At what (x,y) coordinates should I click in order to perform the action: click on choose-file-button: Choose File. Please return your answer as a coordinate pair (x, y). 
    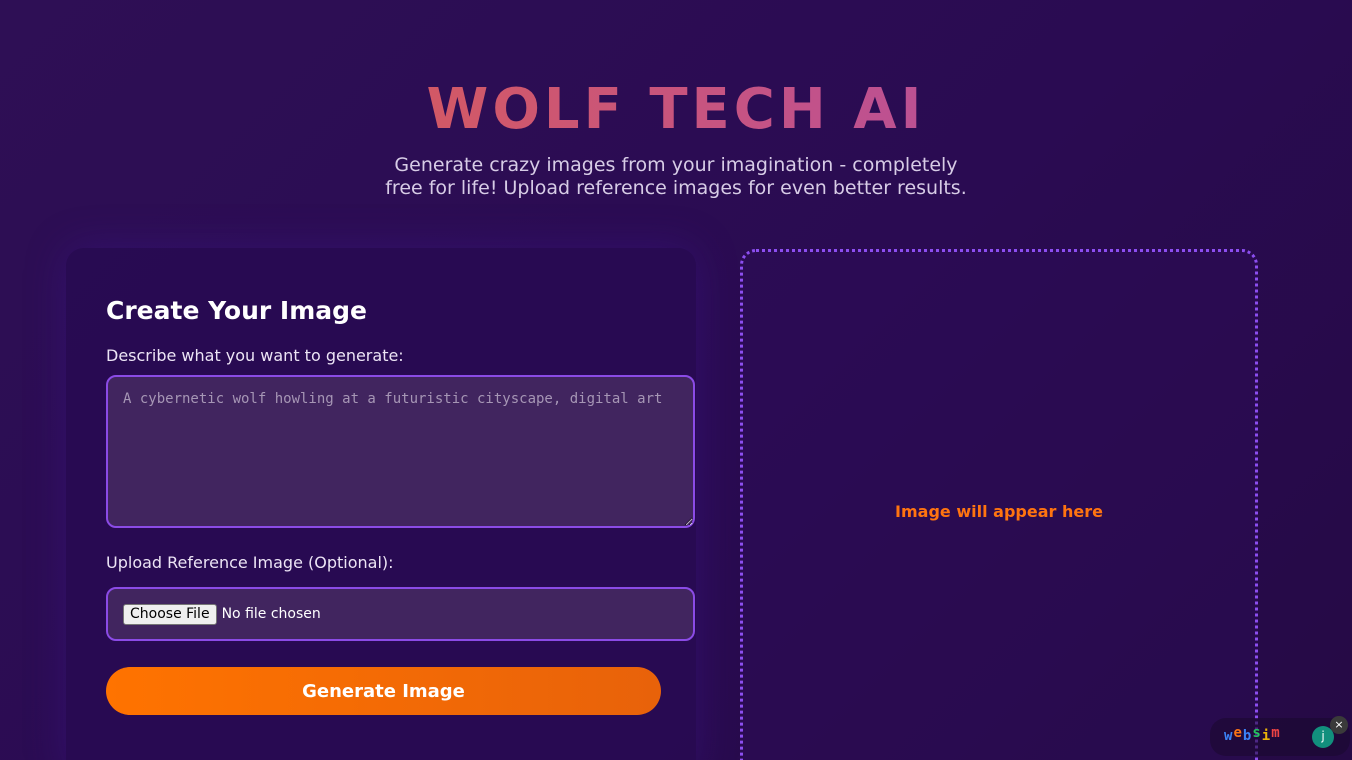
    Looking at the image, I should click on (170, 614).